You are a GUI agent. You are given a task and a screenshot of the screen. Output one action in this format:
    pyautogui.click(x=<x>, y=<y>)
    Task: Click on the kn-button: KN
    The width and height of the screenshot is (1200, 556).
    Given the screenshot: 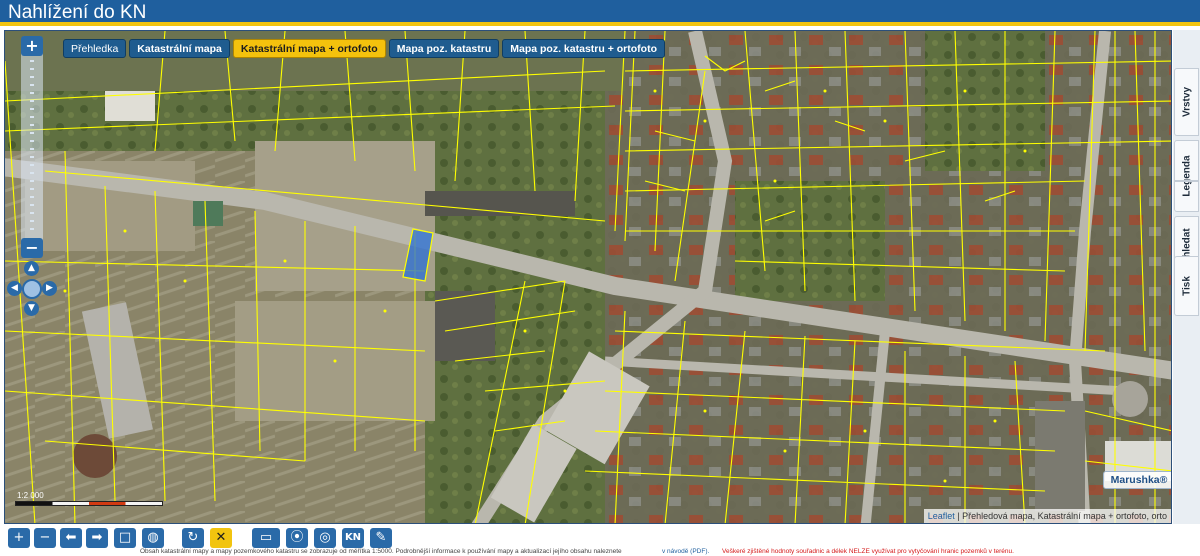 What is the action you would take?
    pyautogui.click(x=353, y=538)
    